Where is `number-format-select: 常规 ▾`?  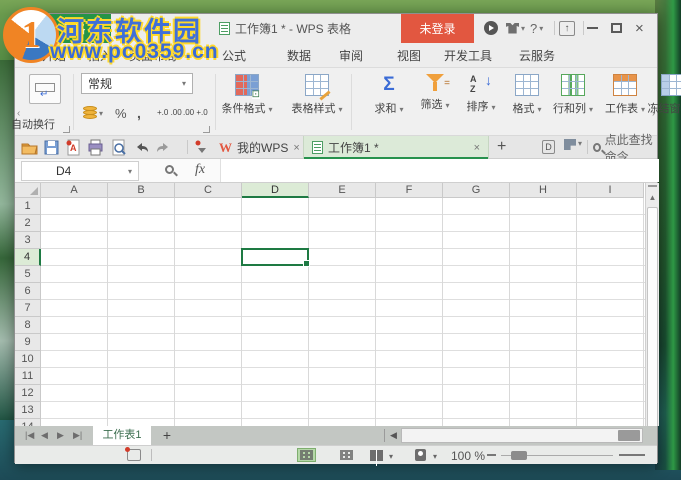 number-format-select: 常规 ▾ is located at coordinates (137, 83).